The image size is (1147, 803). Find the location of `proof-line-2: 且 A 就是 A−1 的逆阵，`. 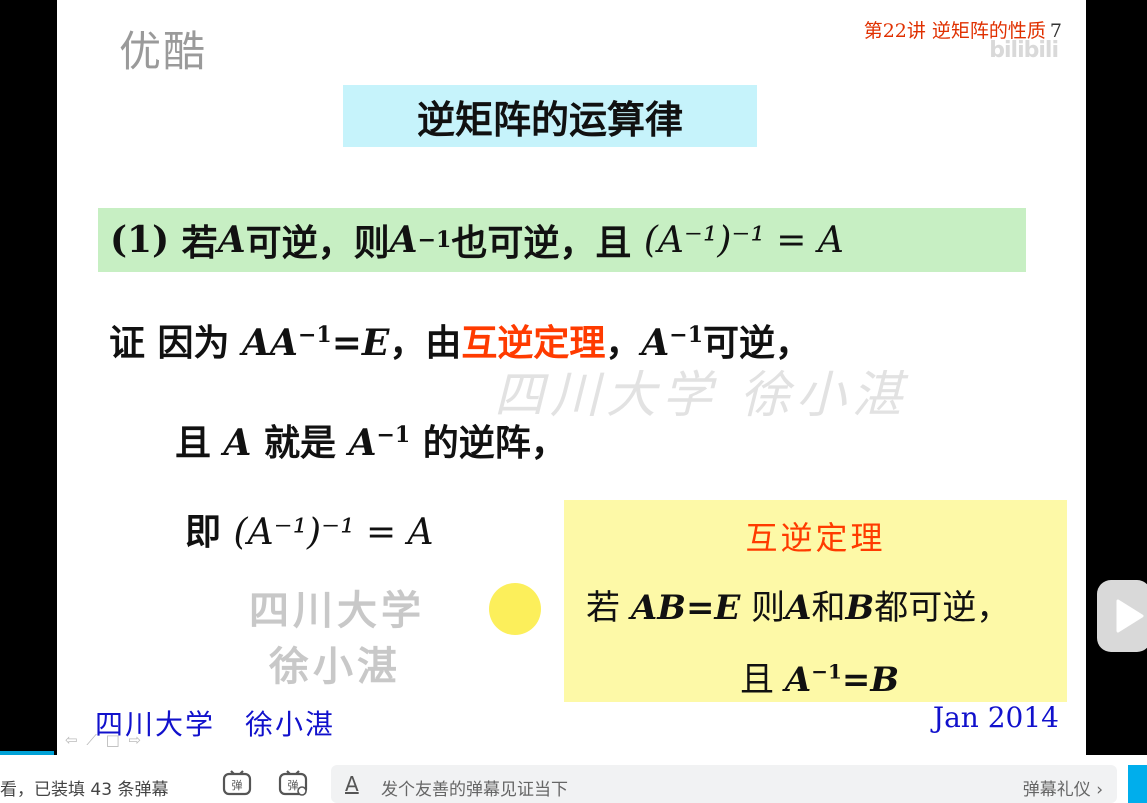

proof-line-2: 且 A 就是 A−1 的逆阵， is located at coordinates (371, 440).